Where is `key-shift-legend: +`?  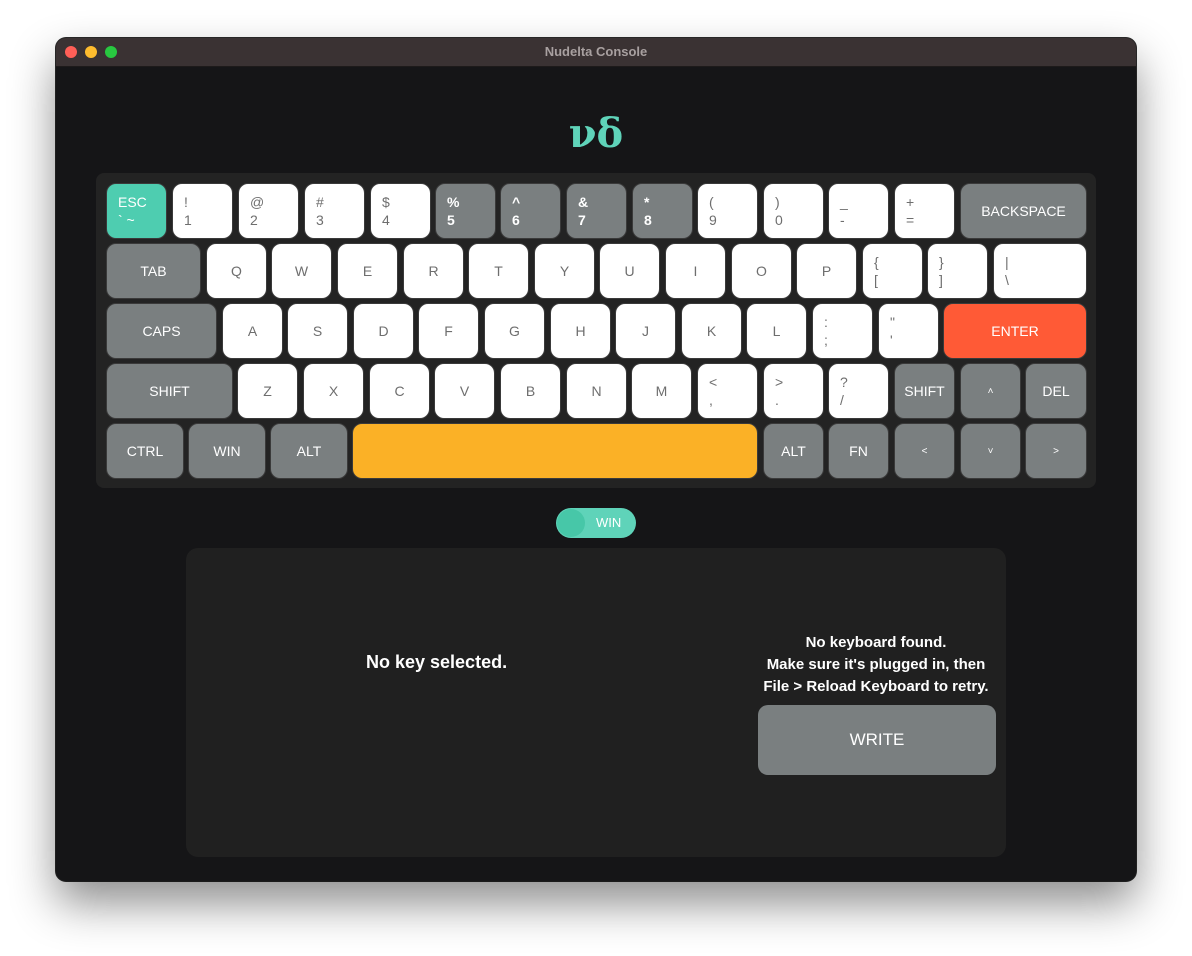
key-shift-legend: + is located at coordinates (910, 202).